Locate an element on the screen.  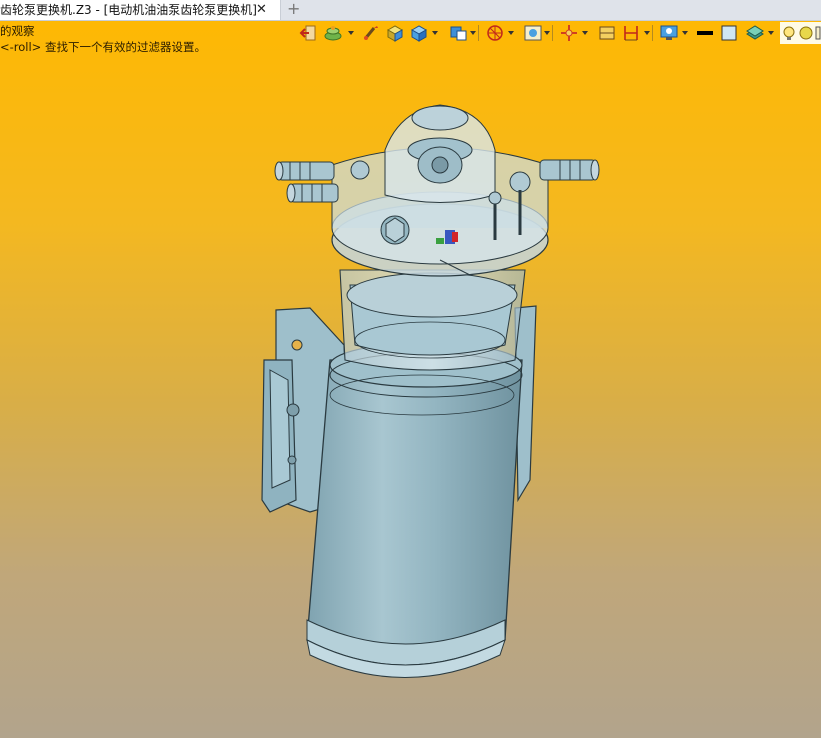
motor-cylinder is located at coordinates (414, 510).